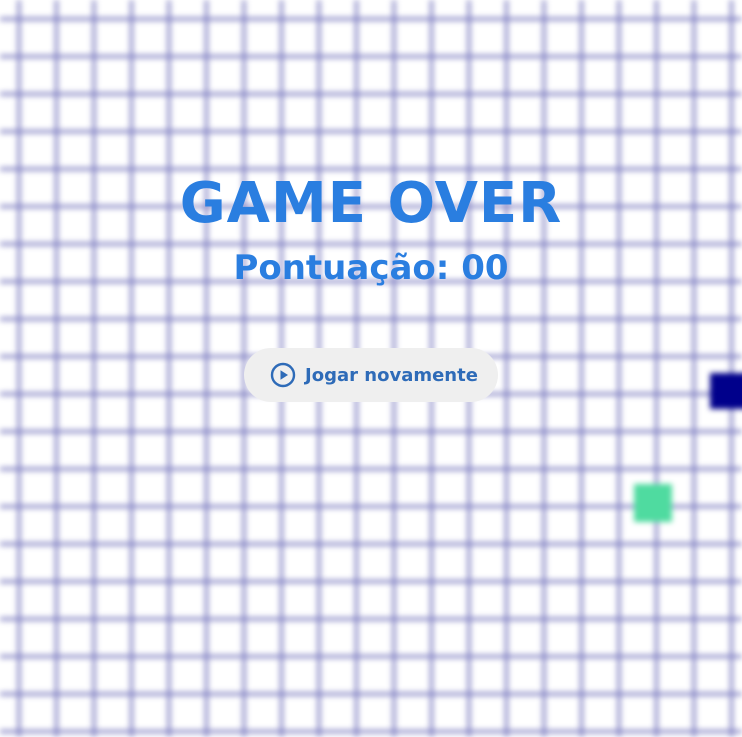 This screenshot has width=742, height=737. Describe the element at coordinates (283, 375) in the screenshot. I see `play-circle-icon` at that location.